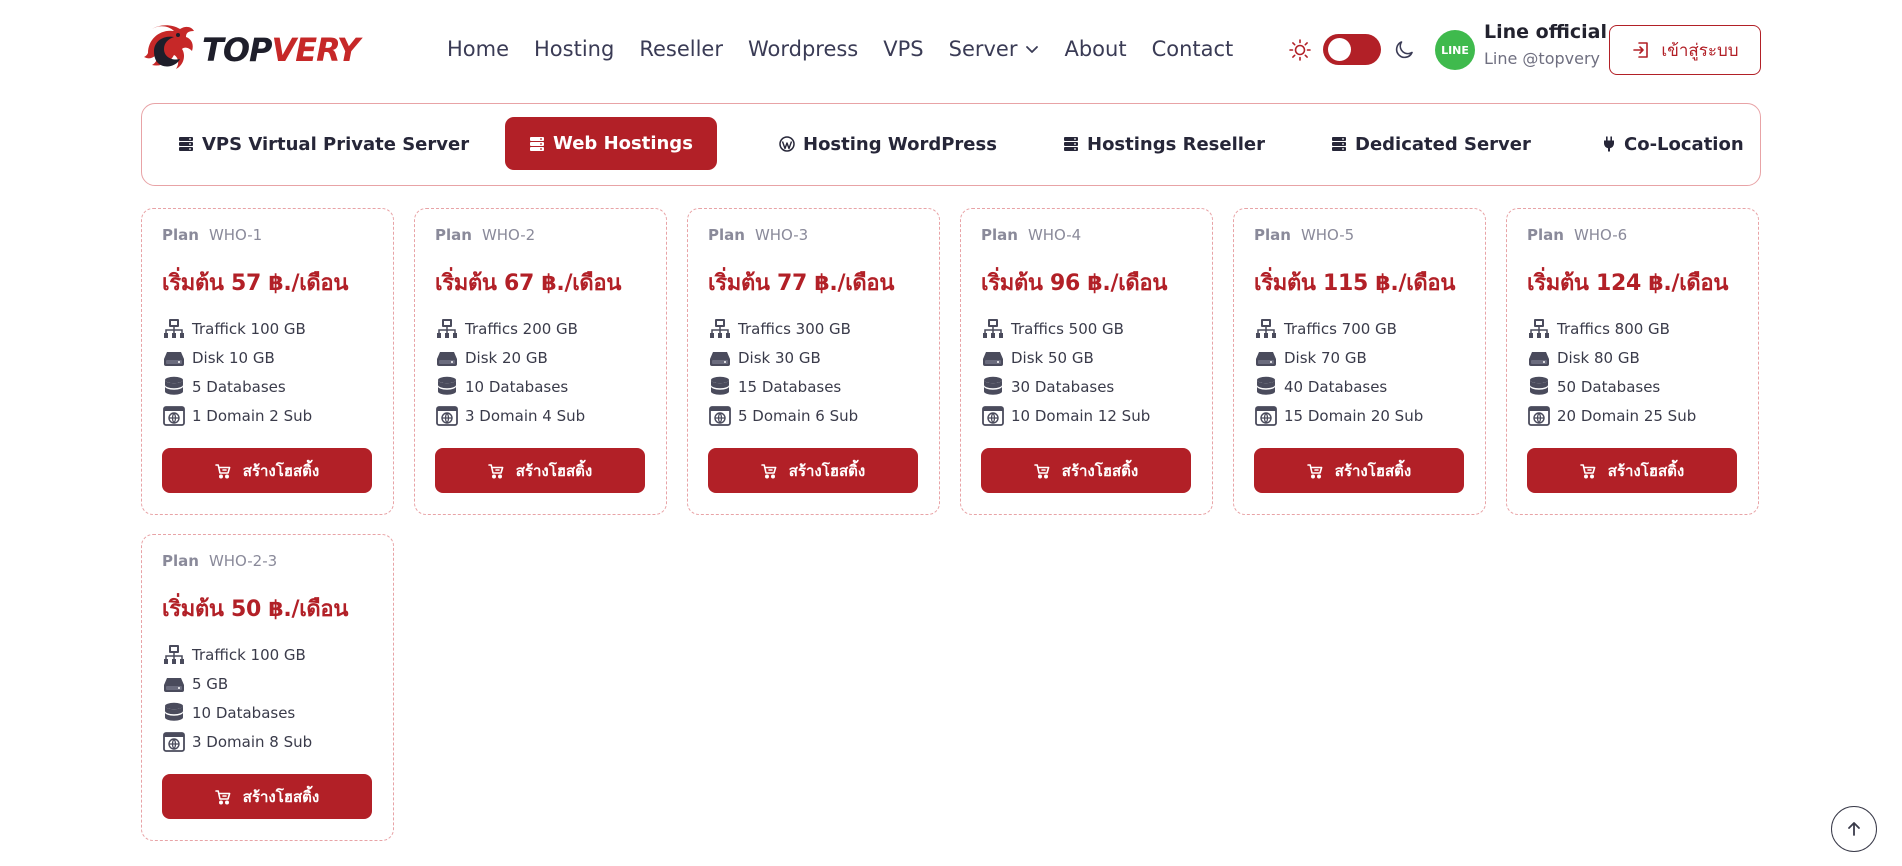 This screenshot has width=1902, height=866. Describe the element at coordinates (1373, 470) in the screenshot. I see `create-hosting-label: สร้างโฮสติ้ง` at that location.